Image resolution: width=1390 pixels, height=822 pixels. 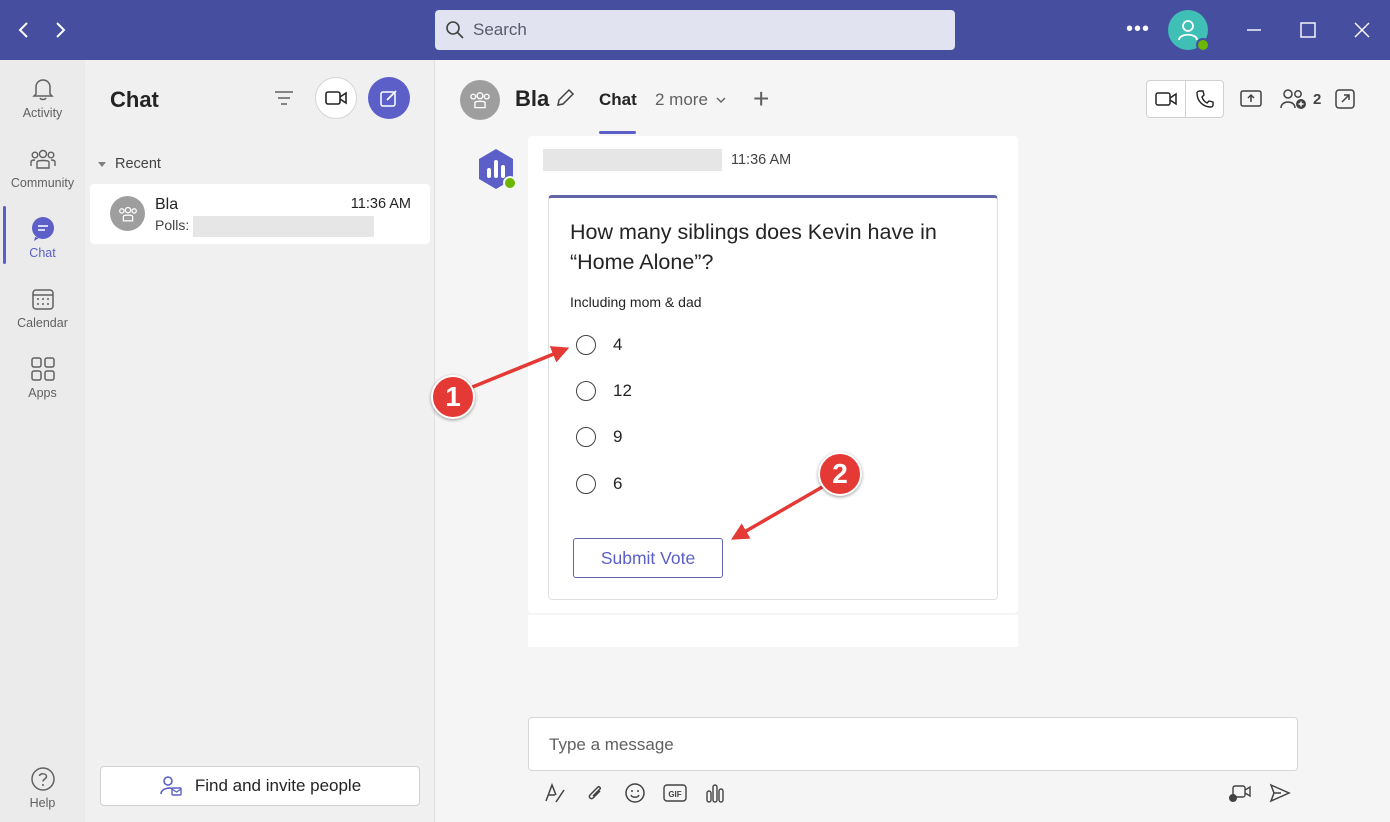 I want to click on more-tabs-button: 2 more, so click(x=691, y=100).